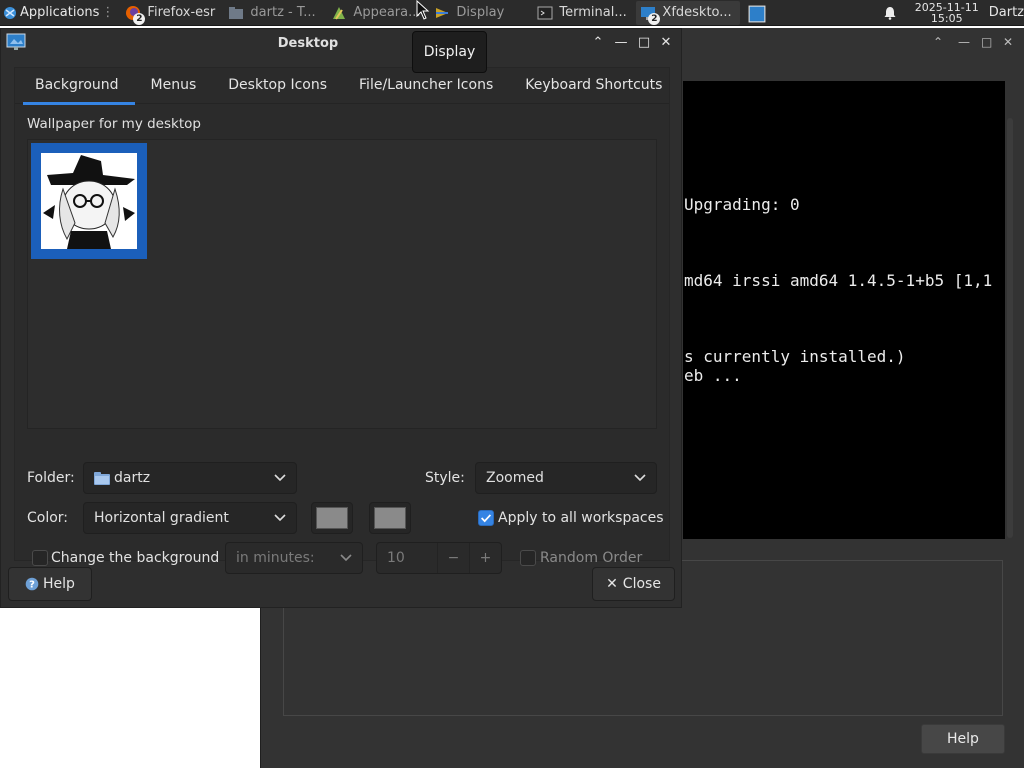 The image size is (1024, 768). I want to click on window-icon, so click(756, 13).